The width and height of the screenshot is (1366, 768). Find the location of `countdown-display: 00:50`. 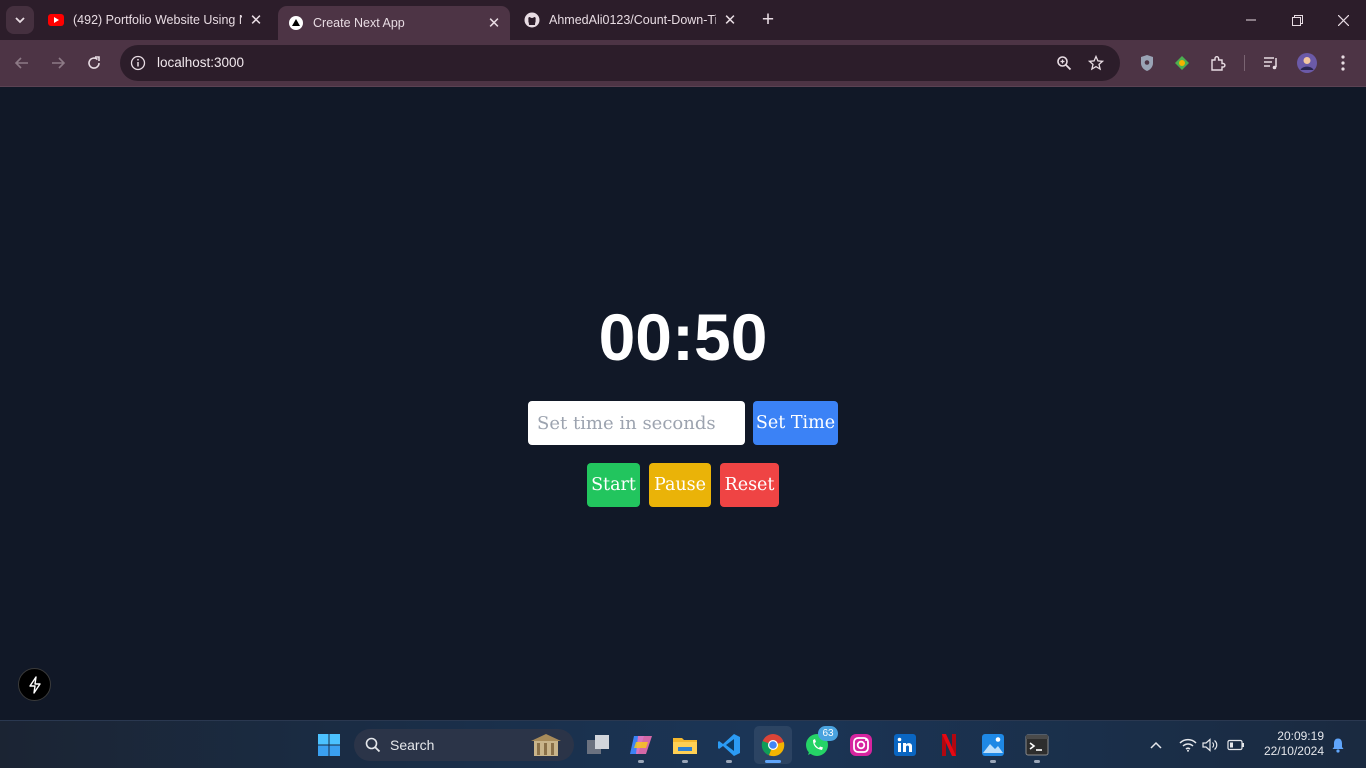

countdown-display: 00:50 is located at coordinates (683, 337).